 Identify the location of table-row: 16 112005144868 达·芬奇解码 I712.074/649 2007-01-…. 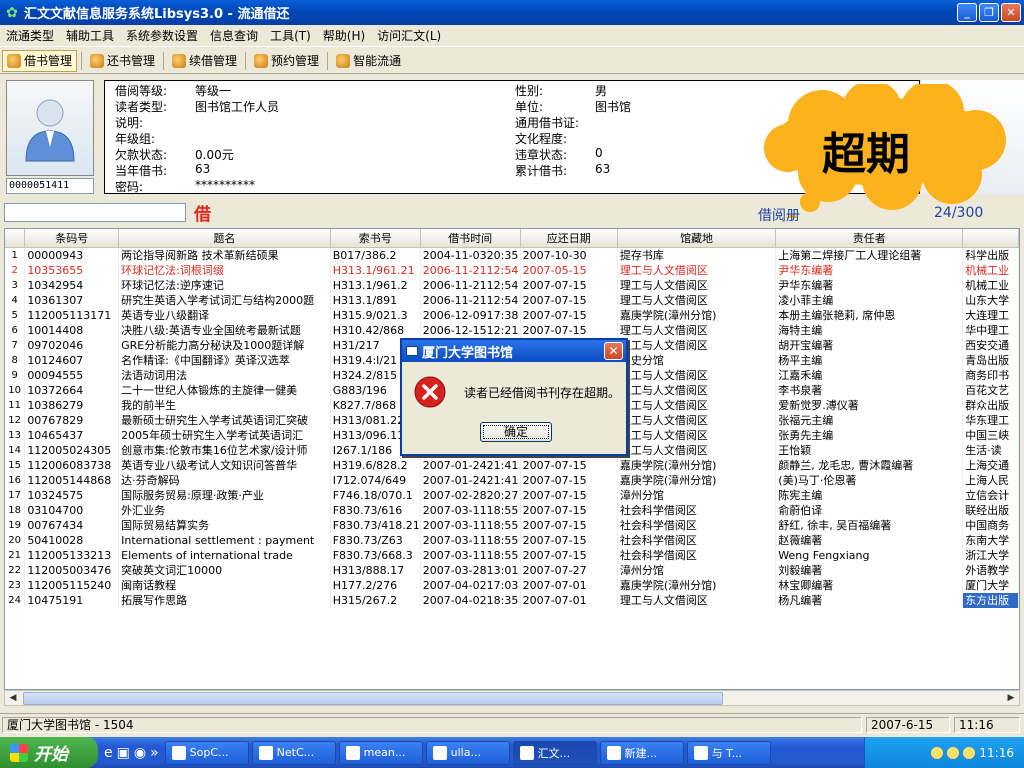
(512, 480).